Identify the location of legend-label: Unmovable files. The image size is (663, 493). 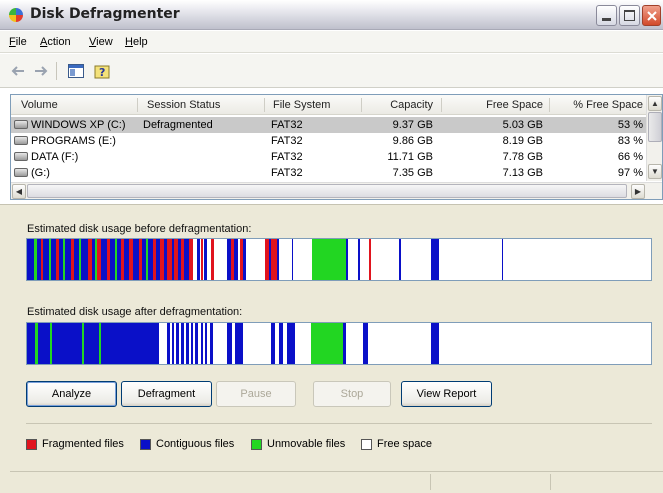
(306, 444).